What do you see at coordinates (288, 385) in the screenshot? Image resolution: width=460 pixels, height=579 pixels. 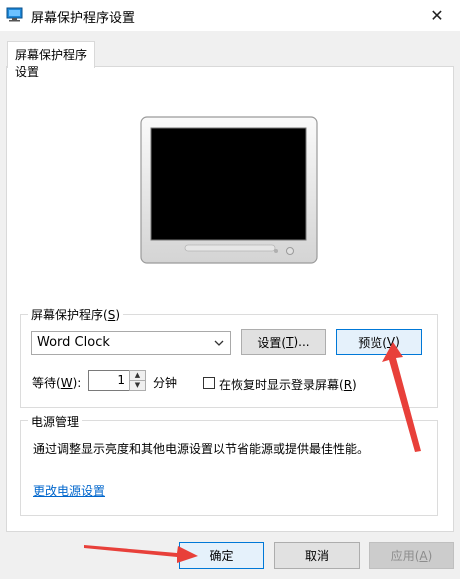 I see `resume-login-label: 在恢复时显示登录屏幕(R)` at bounding box center [288, 385].